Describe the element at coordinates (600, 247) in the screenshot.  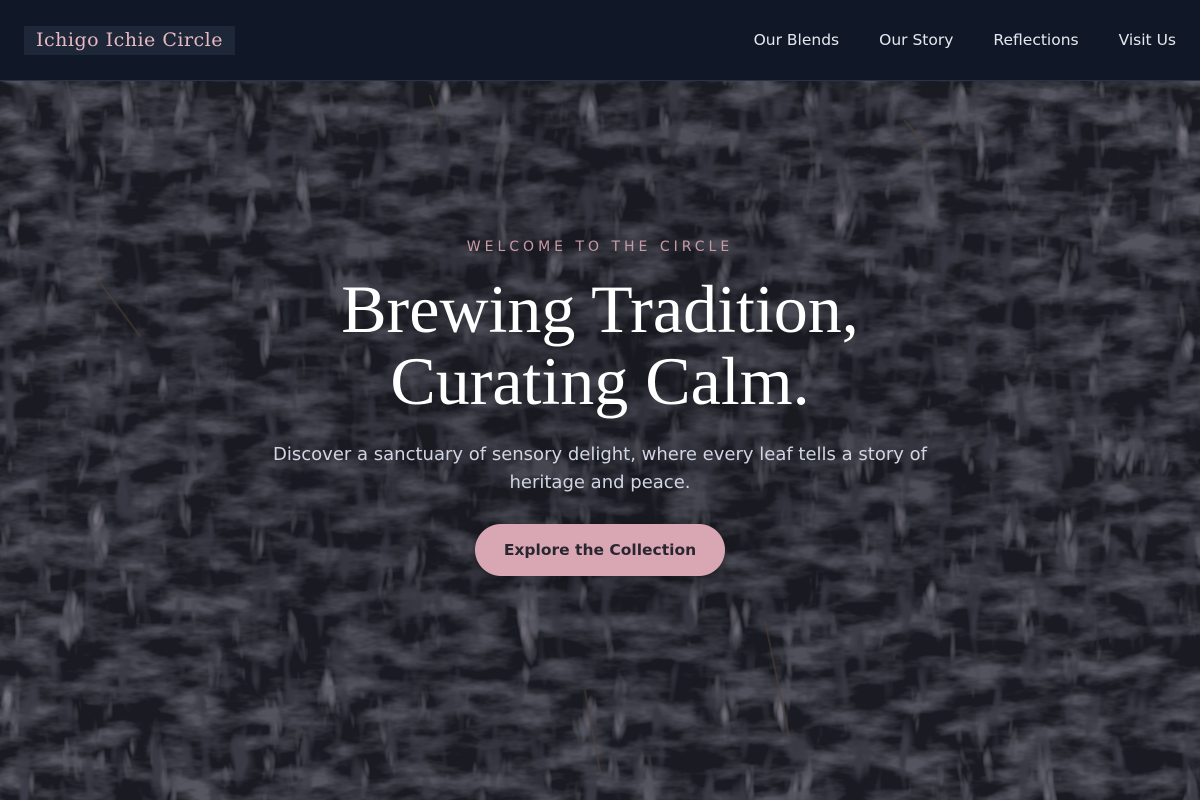
I see `hero-eyebrow: WELCOME TO THE CIRCLE` at that location.